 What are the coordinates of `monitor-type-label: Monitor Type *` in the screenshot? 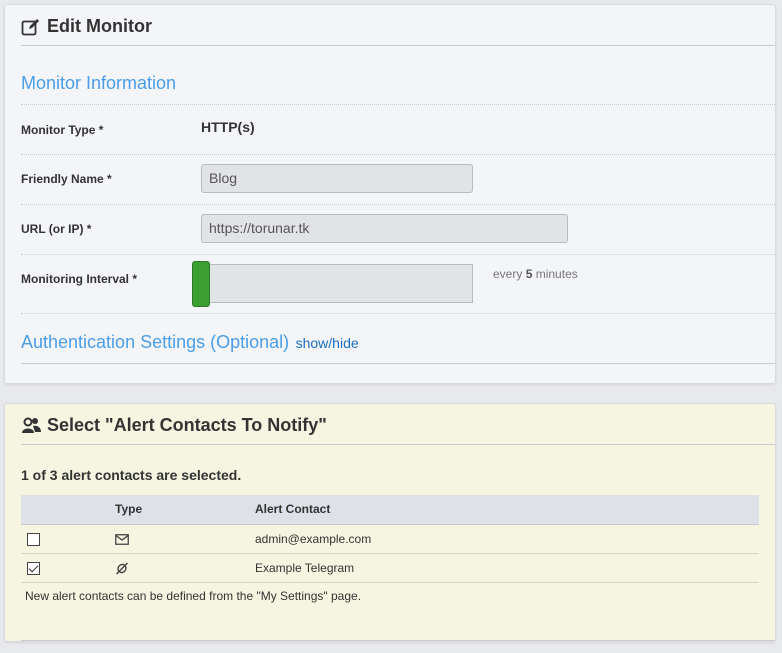 It's located at (62, 130).